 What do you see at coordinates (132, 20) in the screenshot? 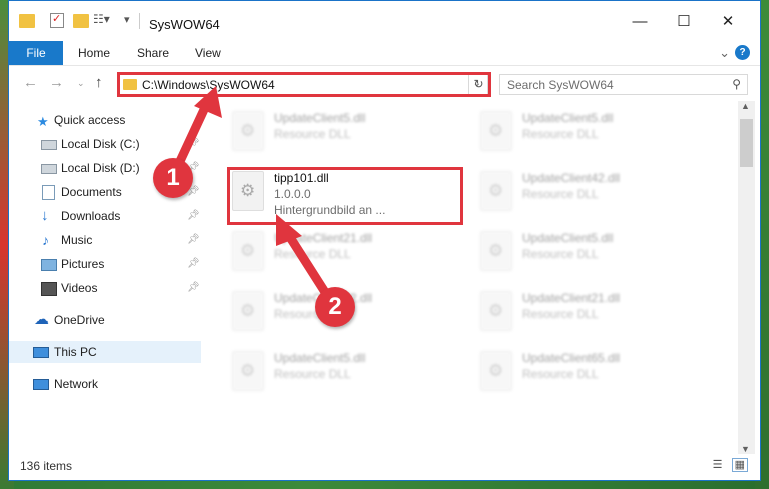
I see `quick-access-dropdown-icon: ▾` at bounding box center [132, 20].